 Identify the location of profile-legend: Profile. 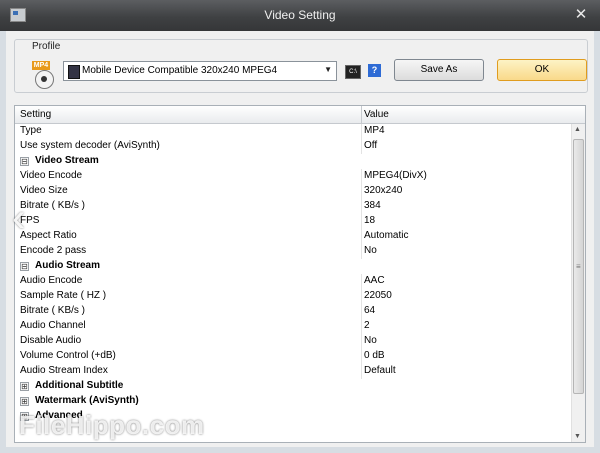
(46, 46).